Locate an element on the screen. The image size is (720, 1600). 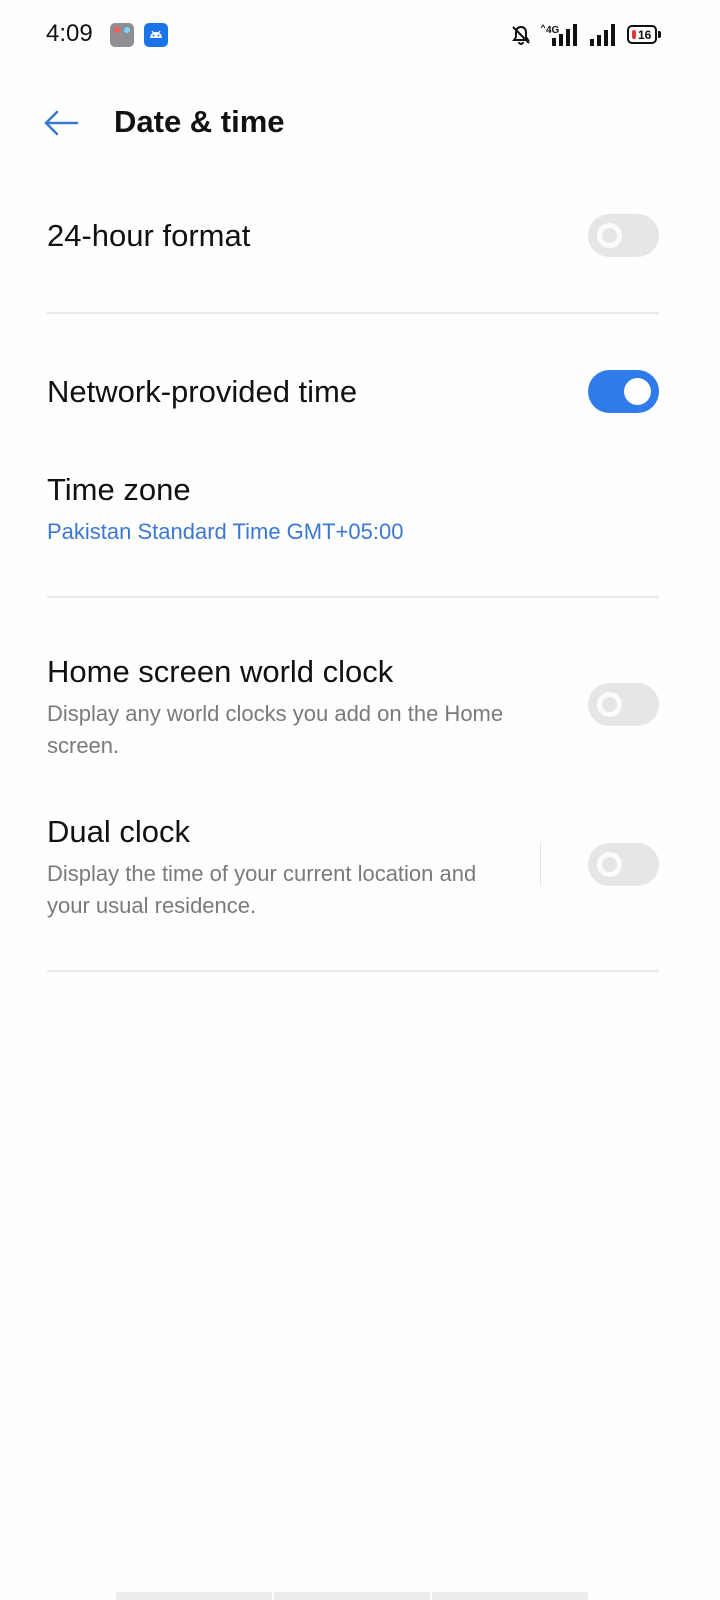
battery-body: 16 is located at coordinates (642, 34).